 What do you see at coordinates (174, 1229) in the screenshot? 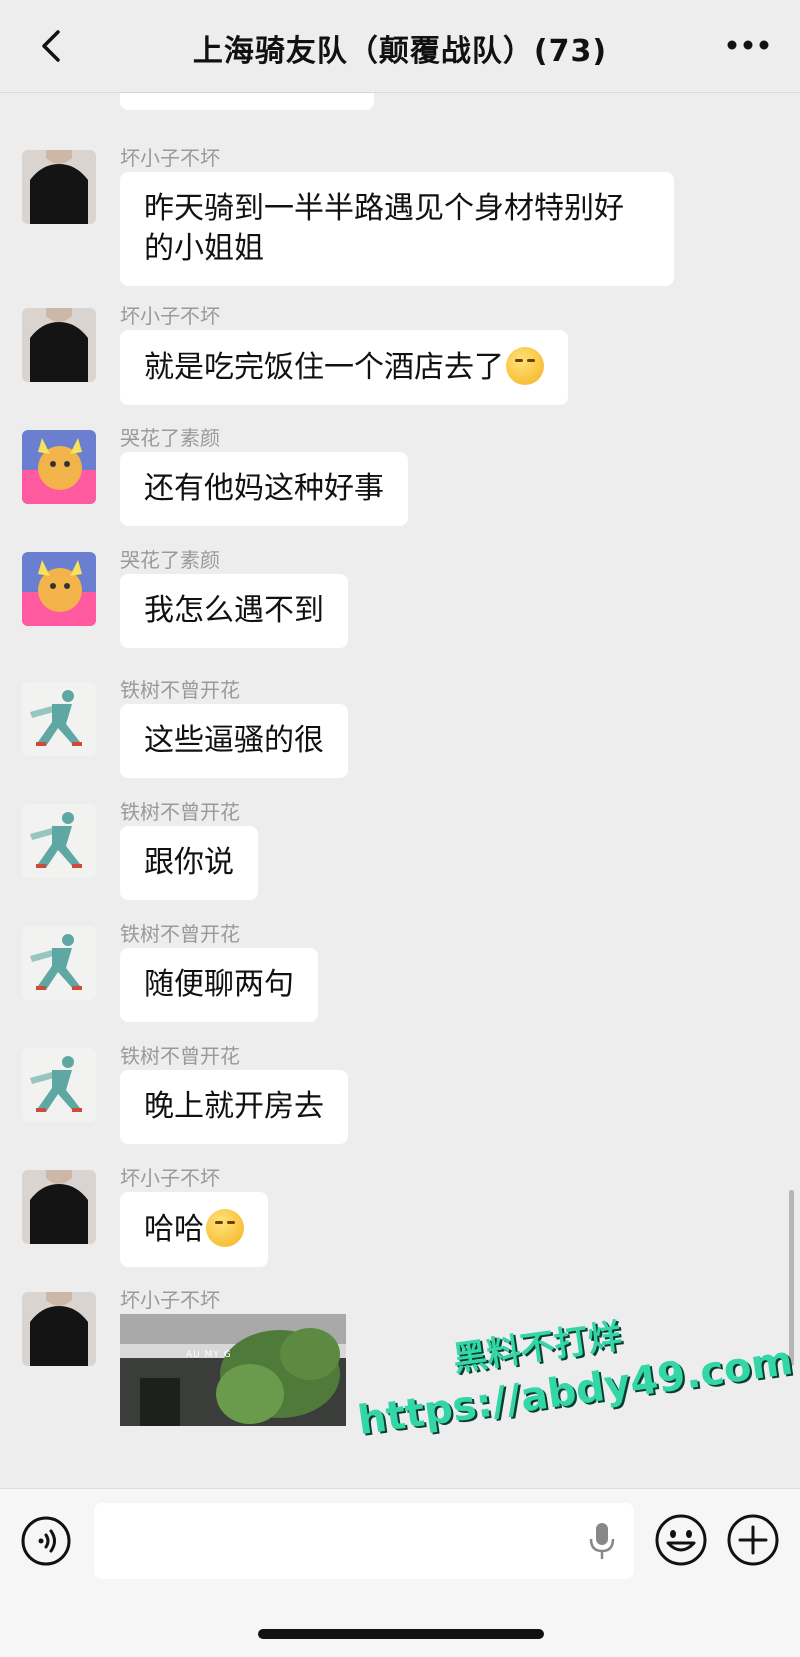
I see `message-text: 哈哈` at bounding box center [174, 1229].